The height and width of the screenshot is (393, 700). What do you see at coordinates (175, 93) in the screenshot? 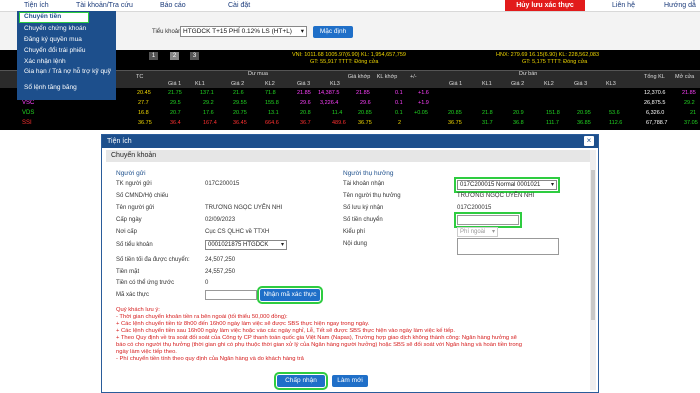
I see `row-gia1: 21.75` at bounding box center [175, 93].